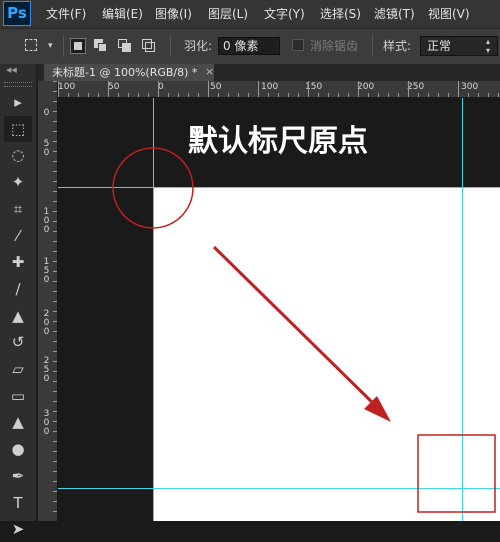  I want to click on photoshop-logo: Ps, so click(17, 13).